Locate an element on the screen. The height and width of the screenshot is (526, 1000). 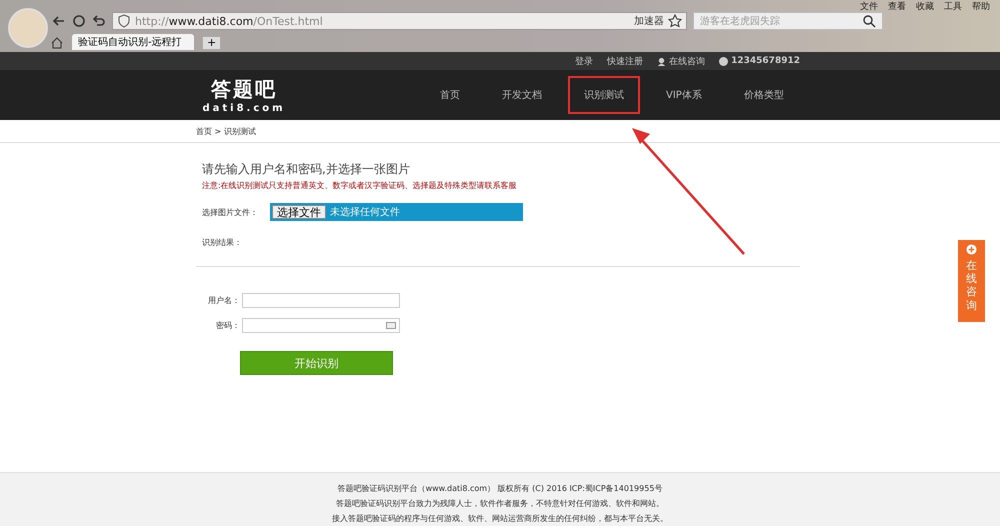
password-field is located at coordinates (321, 325).